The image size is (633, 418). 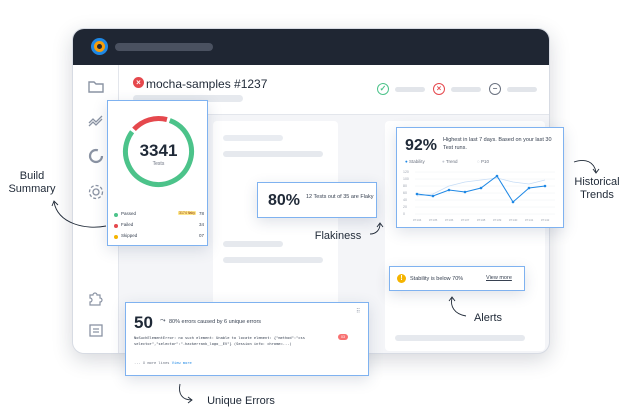 I want to click on errors-view-more-link: View more, so click(x=182, y=363).